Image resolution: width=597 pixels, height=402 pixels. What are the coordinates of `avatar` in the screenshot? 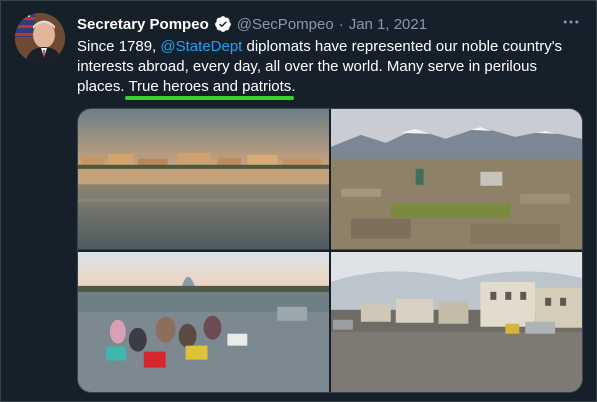 It's located at (40, 38).